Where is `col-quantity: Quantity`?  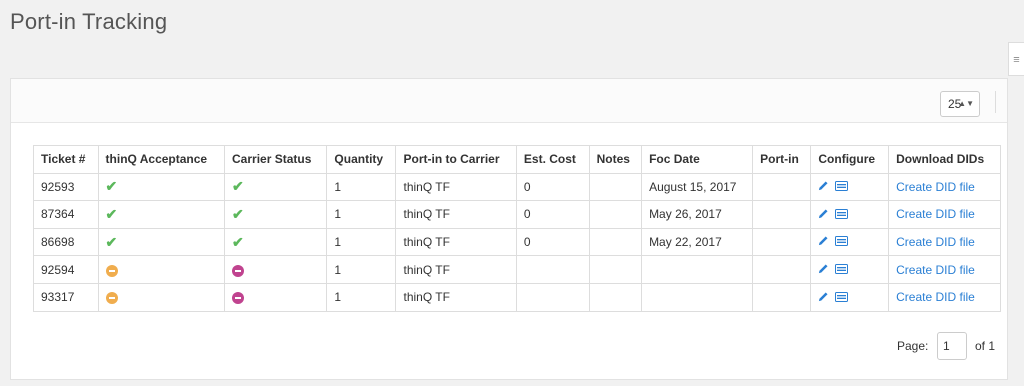 col-quantity: Quantity is located at coordinates (361, 159).